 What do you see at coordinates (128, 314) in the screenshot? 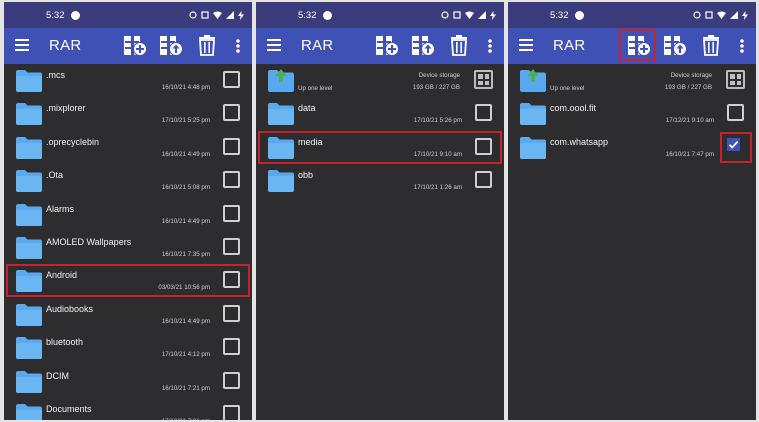
I see `folder-row: Audiobooks 16/10/21 4:49 pm` at bounding box center [128, 314].